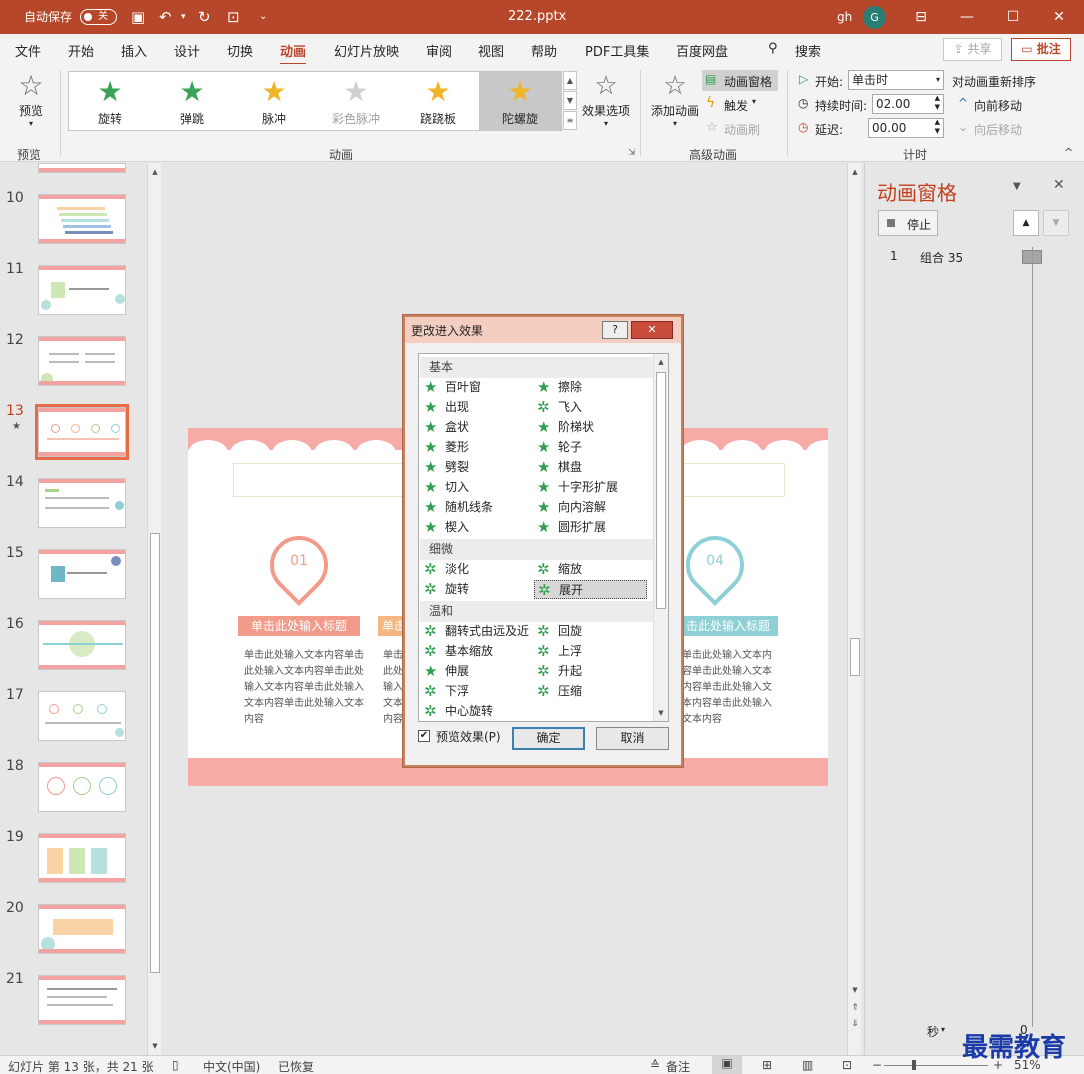 The width and height of the screenshot is (1084, 1074). What do you see at coordinates (660, 537) in the screenshot?
I see `effect-list-scrollbar: ▲ ▼` at bounding box center [660, 537].